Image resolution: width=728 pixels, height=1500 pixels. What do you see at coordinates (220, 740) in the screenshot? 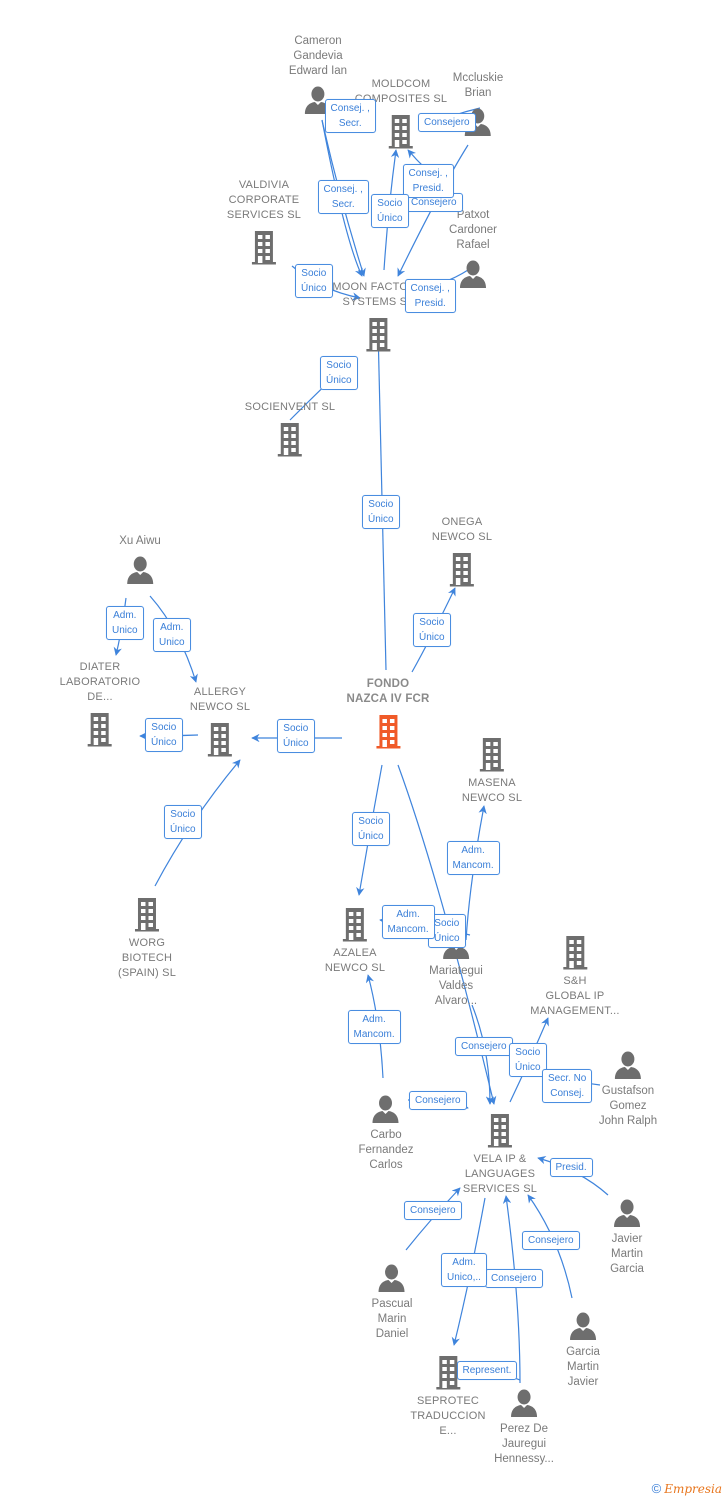
I see `building-icon` at bounding box center [220, 740].